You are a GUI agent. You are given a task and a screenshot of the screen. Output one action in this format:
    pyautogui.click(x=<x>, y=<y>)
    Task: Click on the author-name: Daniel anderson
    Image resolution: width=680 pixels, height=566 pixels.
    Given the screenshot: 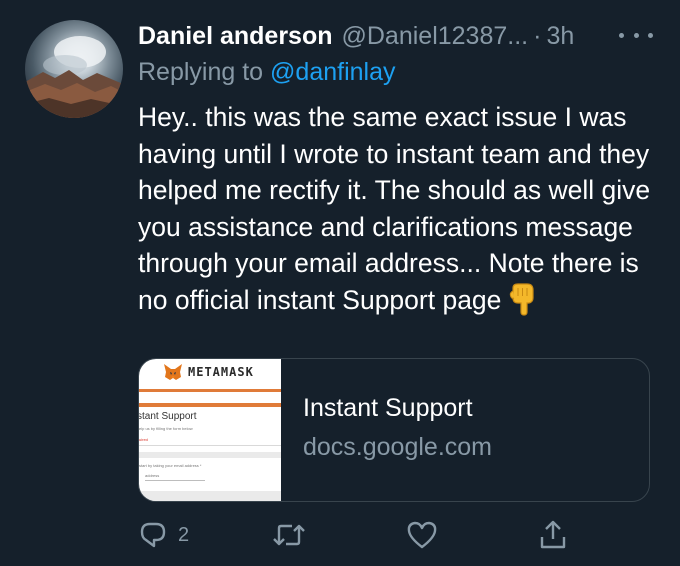 What is the action you would take?
    pyautogui.click(x=235, y=36)
    